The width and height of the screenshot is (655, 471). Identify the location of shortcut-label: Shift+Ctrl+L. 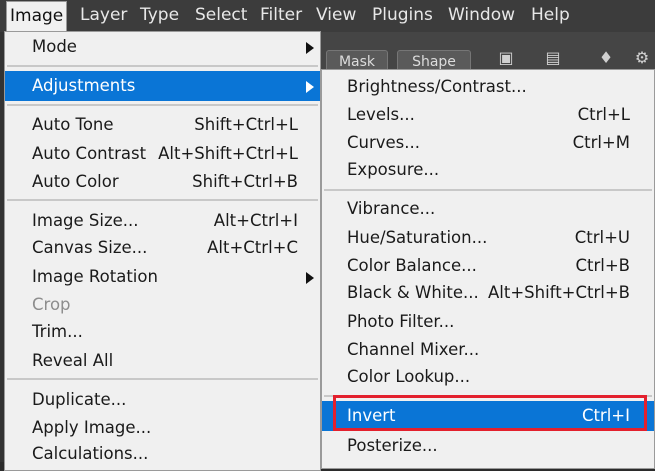
(246, 124).